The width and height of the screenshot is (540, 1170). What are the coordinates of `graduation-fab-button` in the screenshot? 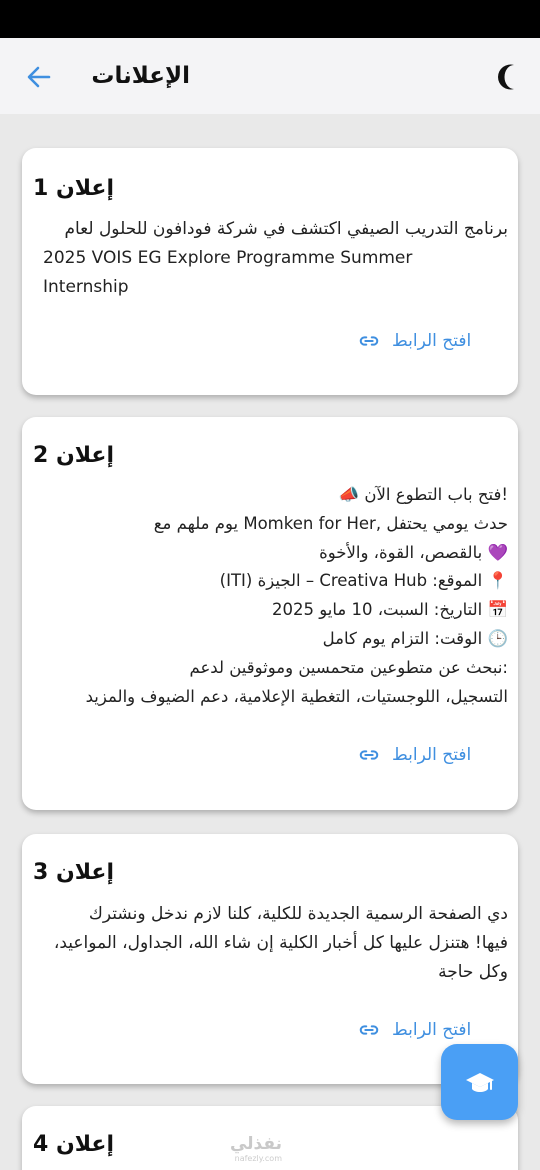 It's located at (479, 1082).